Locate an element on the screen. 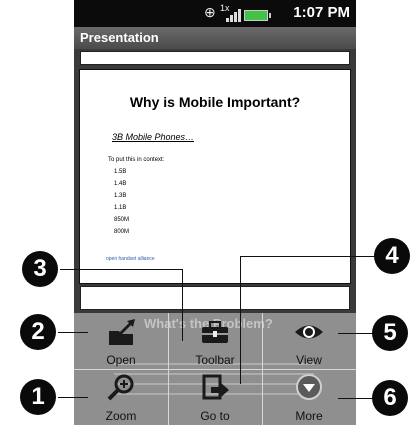 Image resolution: width=416 pixels, height=425 pixels. slide-value: 1.4B is located at coordinates (120, 184).